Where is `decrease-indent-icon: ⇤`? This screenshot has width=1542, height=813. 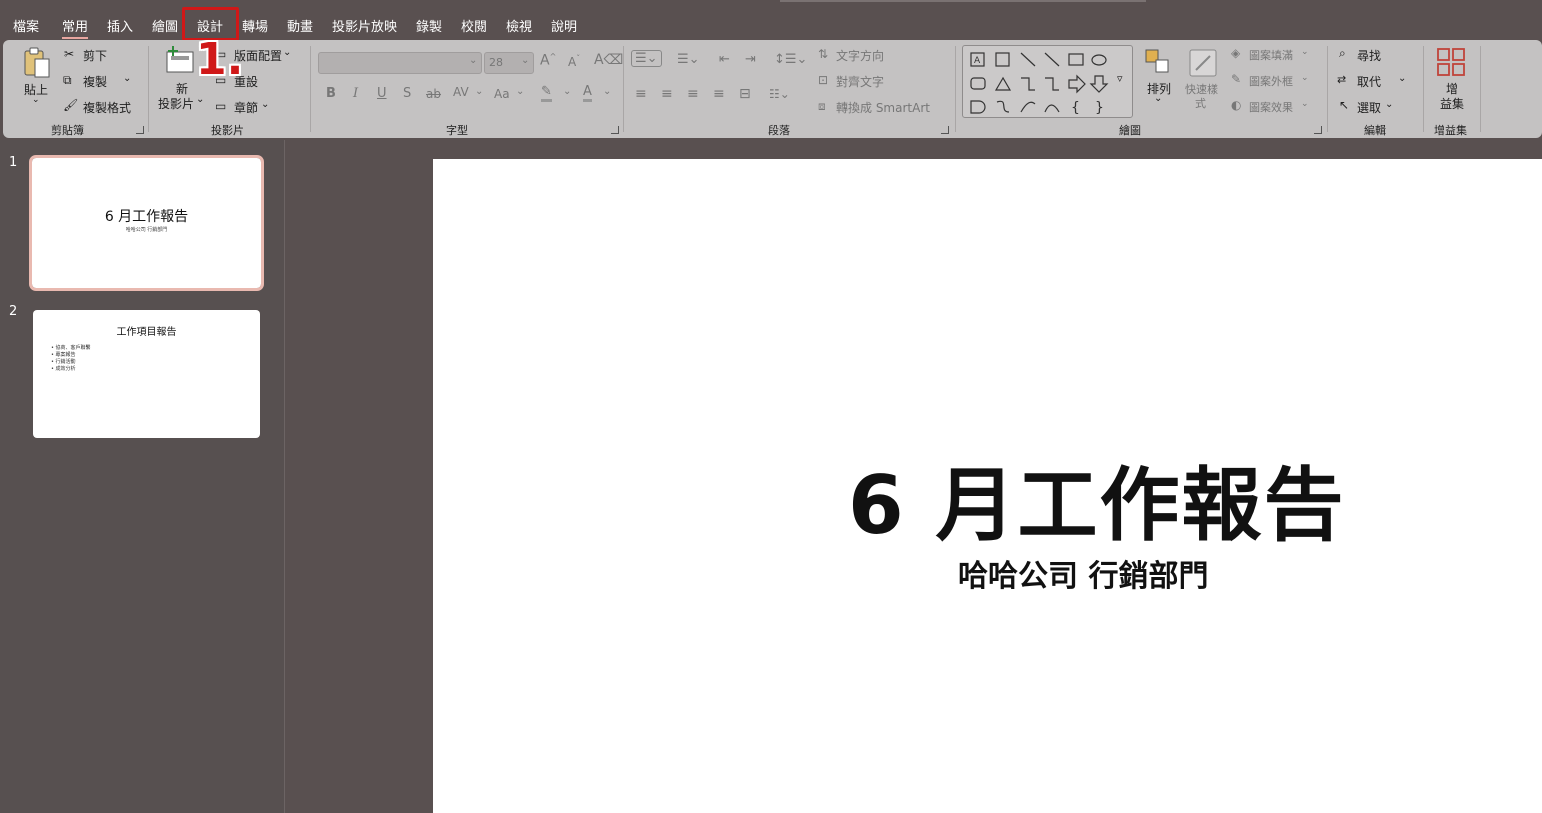
decrease-indent-icon: ⇤ is located at coordinates (724, 59).